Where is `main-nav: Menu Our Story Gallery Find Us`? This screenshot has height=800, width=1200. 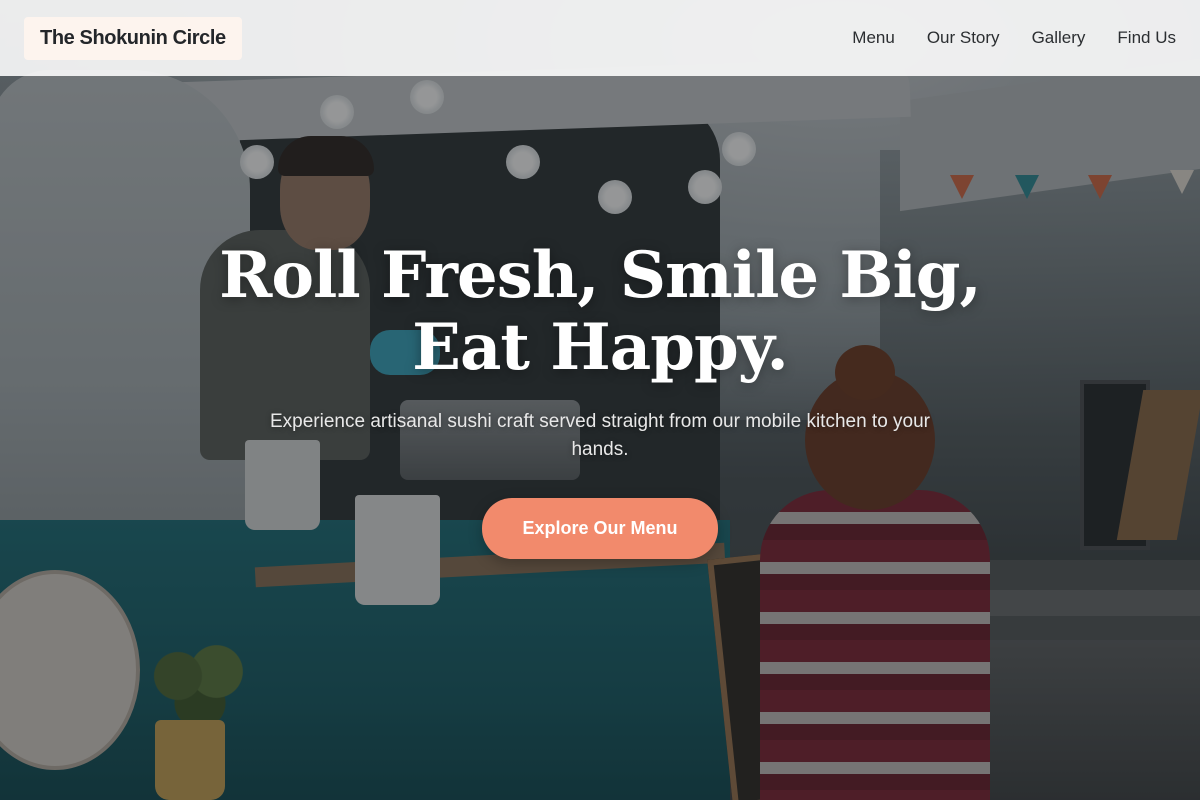
main-nav: Menu Our Story Gallery Find Us is located at coordinates (1014, 38).